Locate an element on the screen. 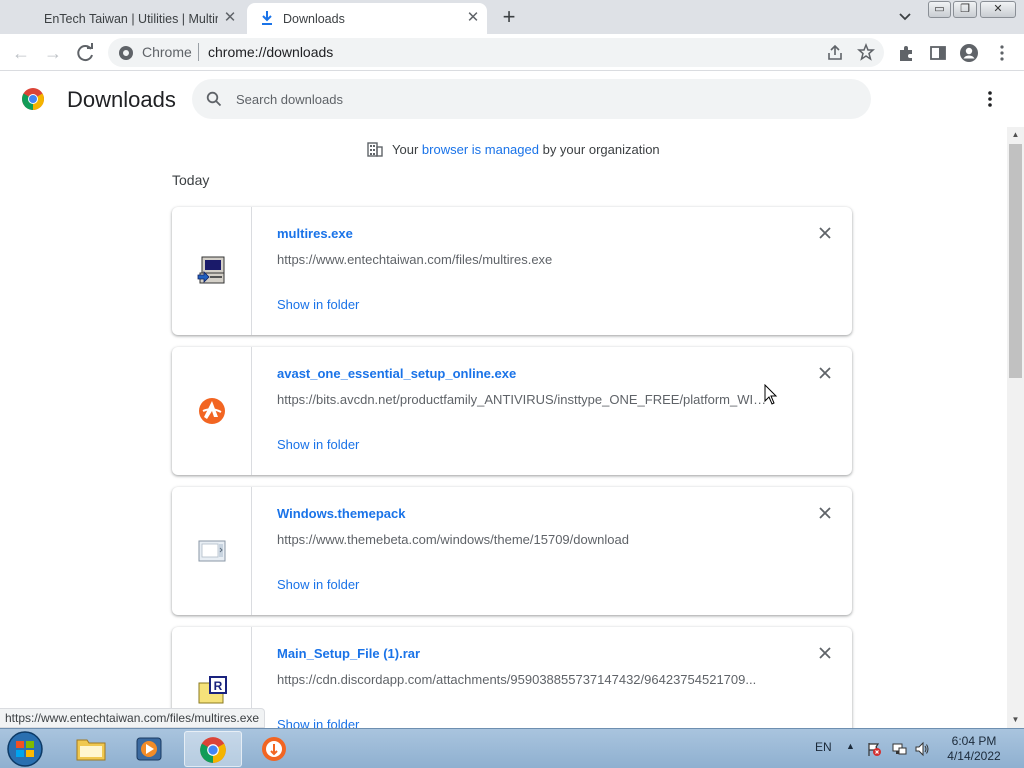  clock-time: 6:04 PM is located at coordinates (974, 741).